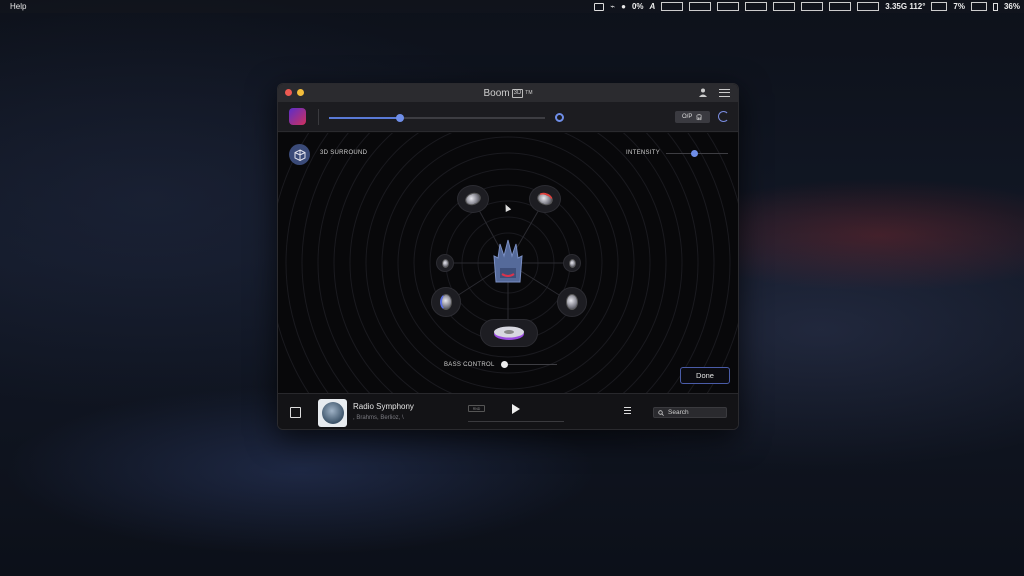  Describe the element at coordinates (517, 93) in the screenshot. I see `title-badge: 3D` at that location.